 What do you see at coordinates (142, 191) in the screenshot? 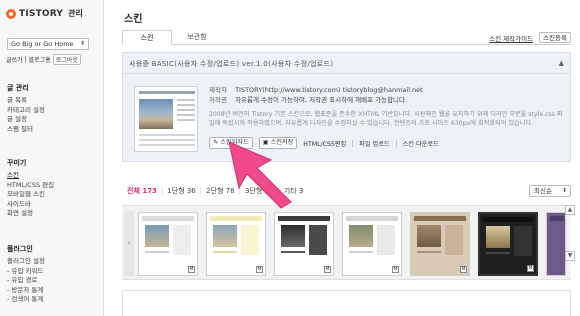
I see `filter-all: 전체 173` at bounding box center [142, 191].